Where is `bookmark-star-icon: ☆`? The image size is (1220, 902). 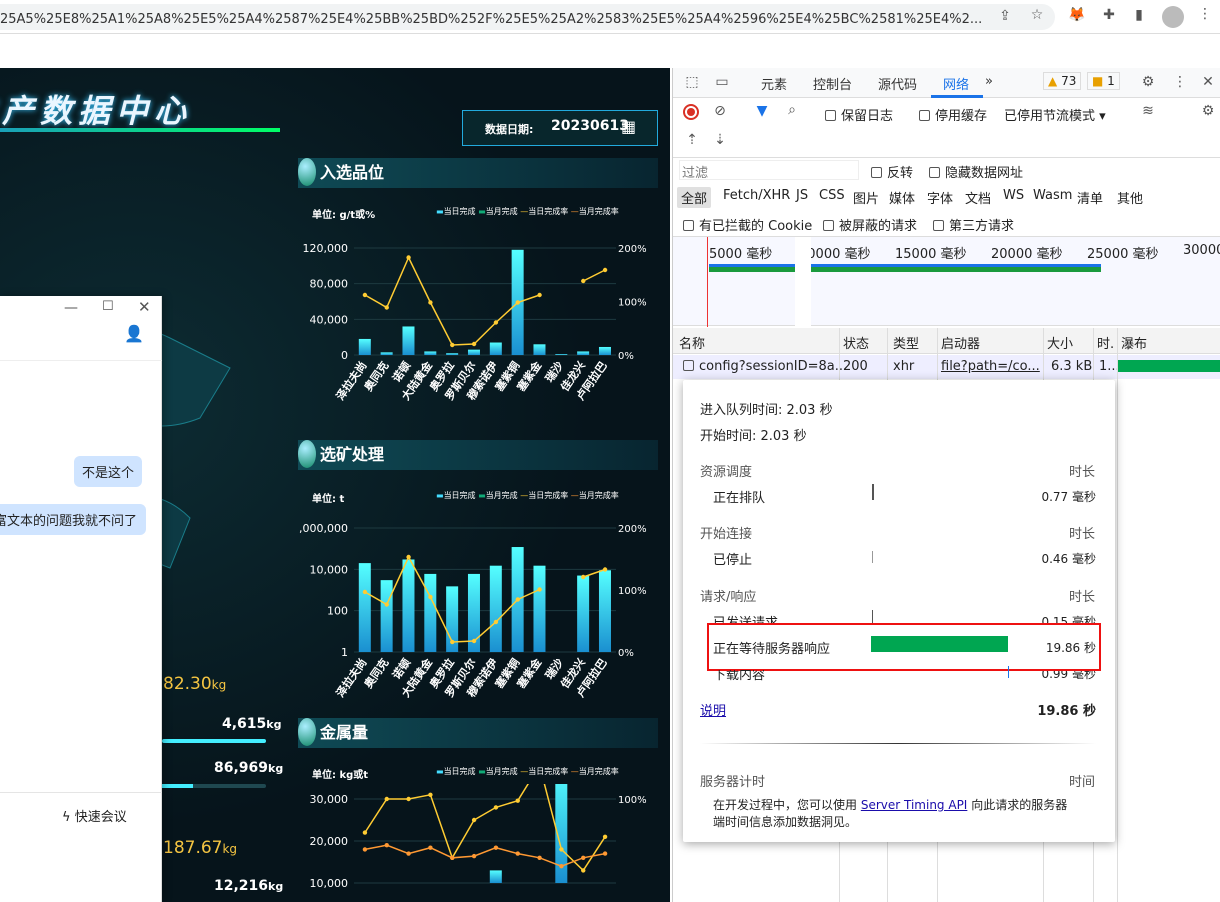
bookmark-star-icon: ☆ is located at coordinates (1037, 15).